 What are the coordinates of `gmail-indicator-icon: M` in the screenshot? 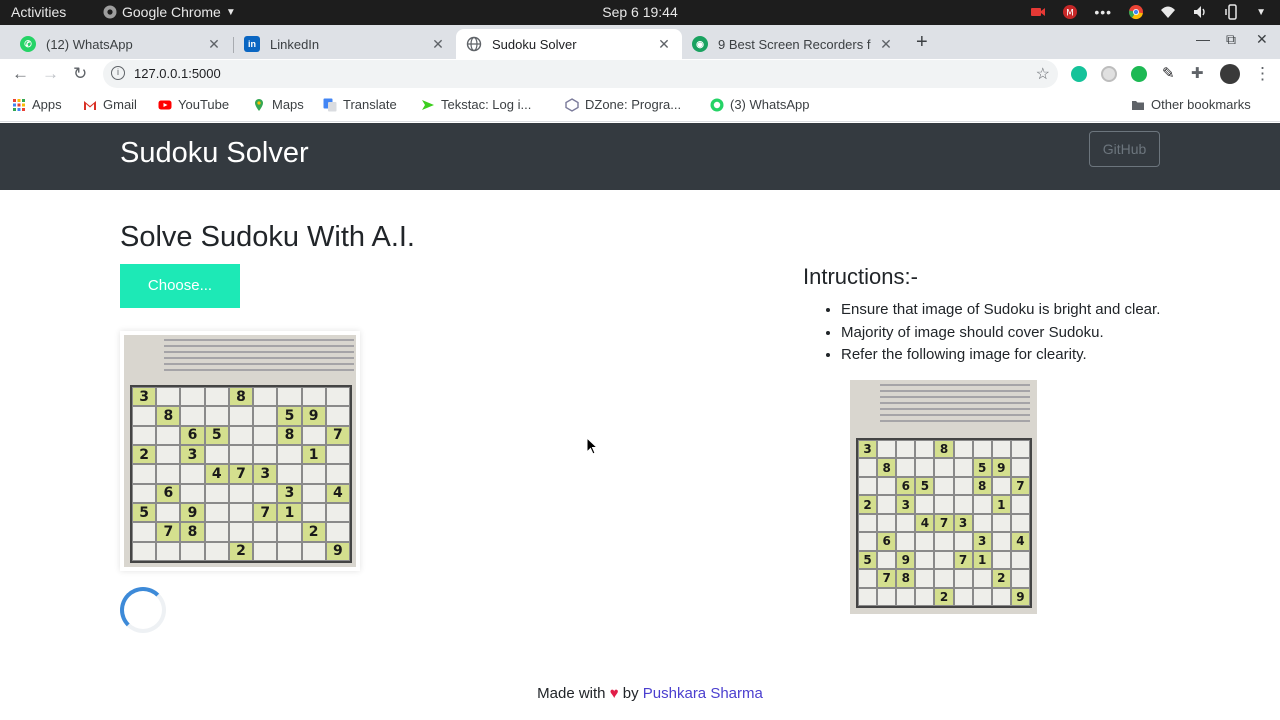 It's located at (1070, 12).